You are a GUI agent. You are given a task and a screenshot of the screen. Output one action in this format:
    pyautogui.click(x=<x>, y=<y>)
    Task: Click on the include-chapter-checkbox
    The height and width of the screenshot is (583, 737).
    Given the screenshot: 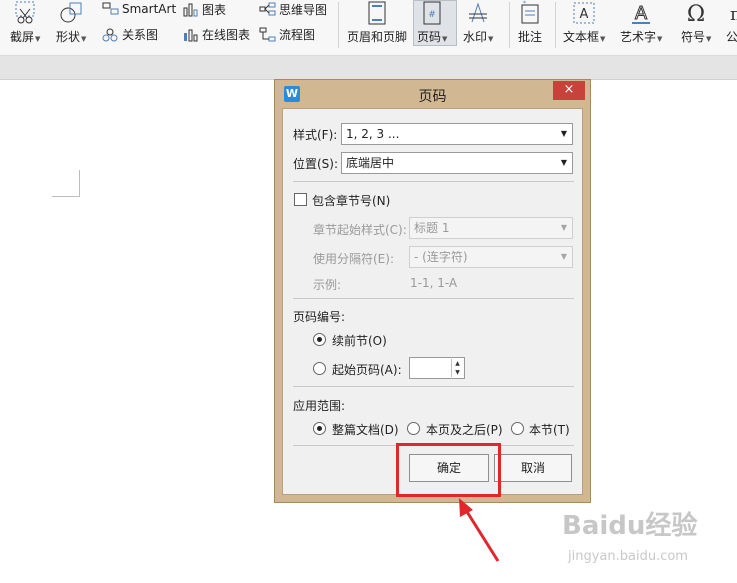 What is the action you would take?
    pyautogui.click(x=300, y=199)
    